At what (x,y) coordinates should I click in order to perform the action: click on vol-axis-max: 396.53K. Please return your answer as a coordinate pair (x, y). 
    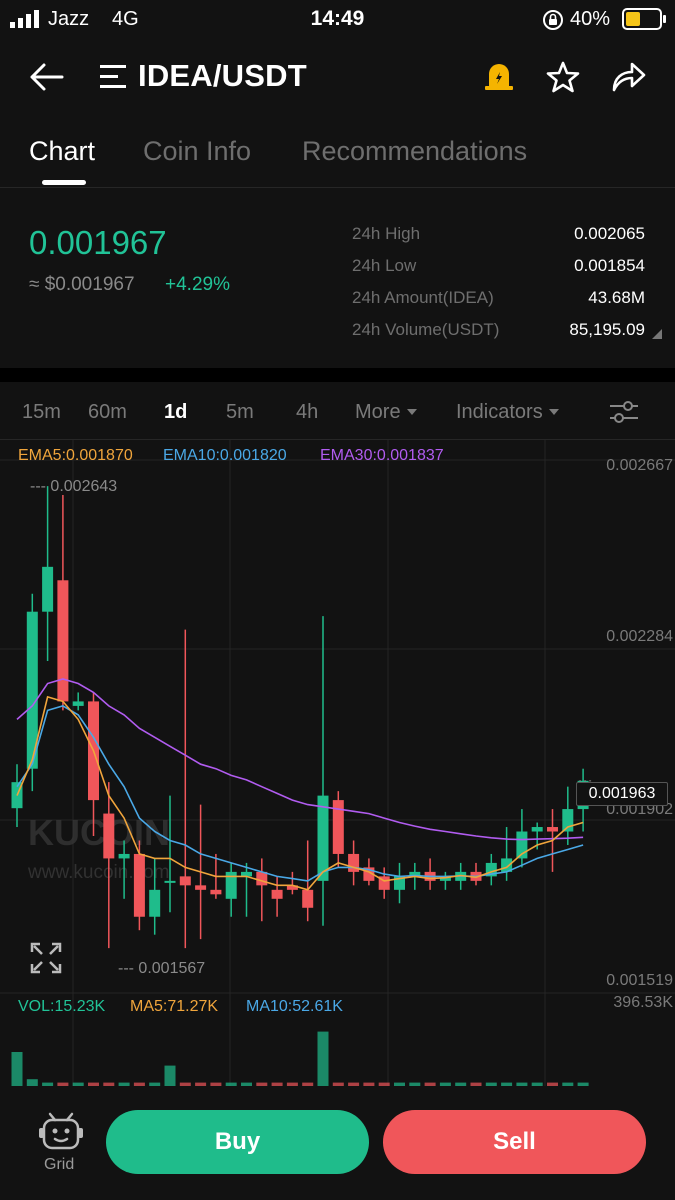
    Looking at the image, I should click on (643, 1002).